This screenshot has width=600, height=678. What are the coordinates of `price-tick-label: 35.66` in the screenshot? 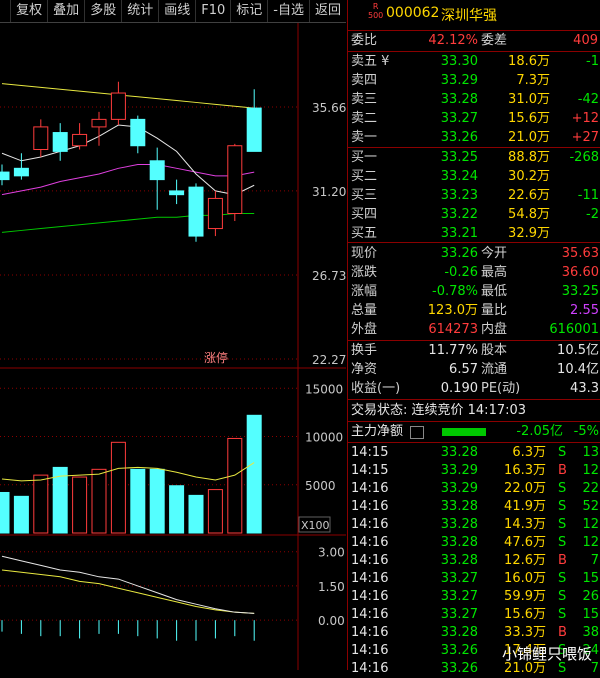 It's located at (329, 108).